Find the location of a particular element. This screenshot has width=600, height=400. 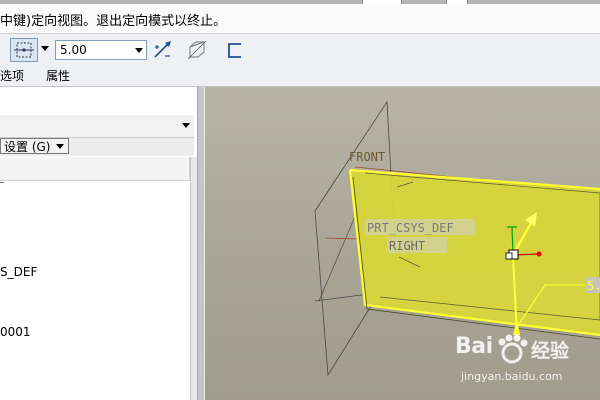

thicken-button is located at coordinates (197, 50).